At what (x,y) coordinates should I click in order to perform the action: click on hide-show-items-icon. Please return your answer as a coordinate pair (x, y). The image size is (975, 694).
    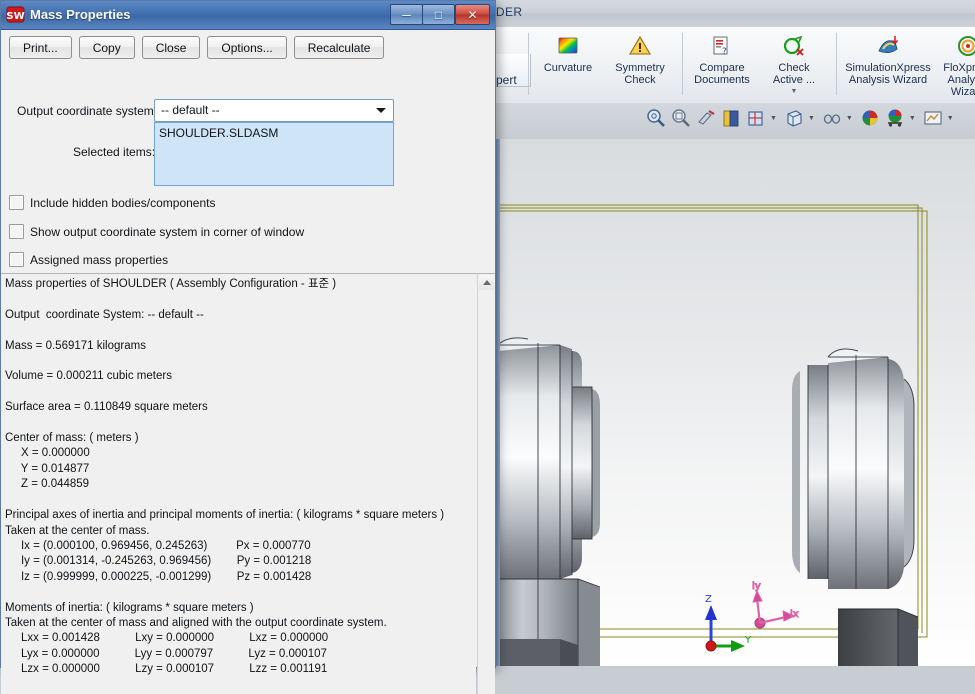
    Looking at the image, I should click on (794, 118).